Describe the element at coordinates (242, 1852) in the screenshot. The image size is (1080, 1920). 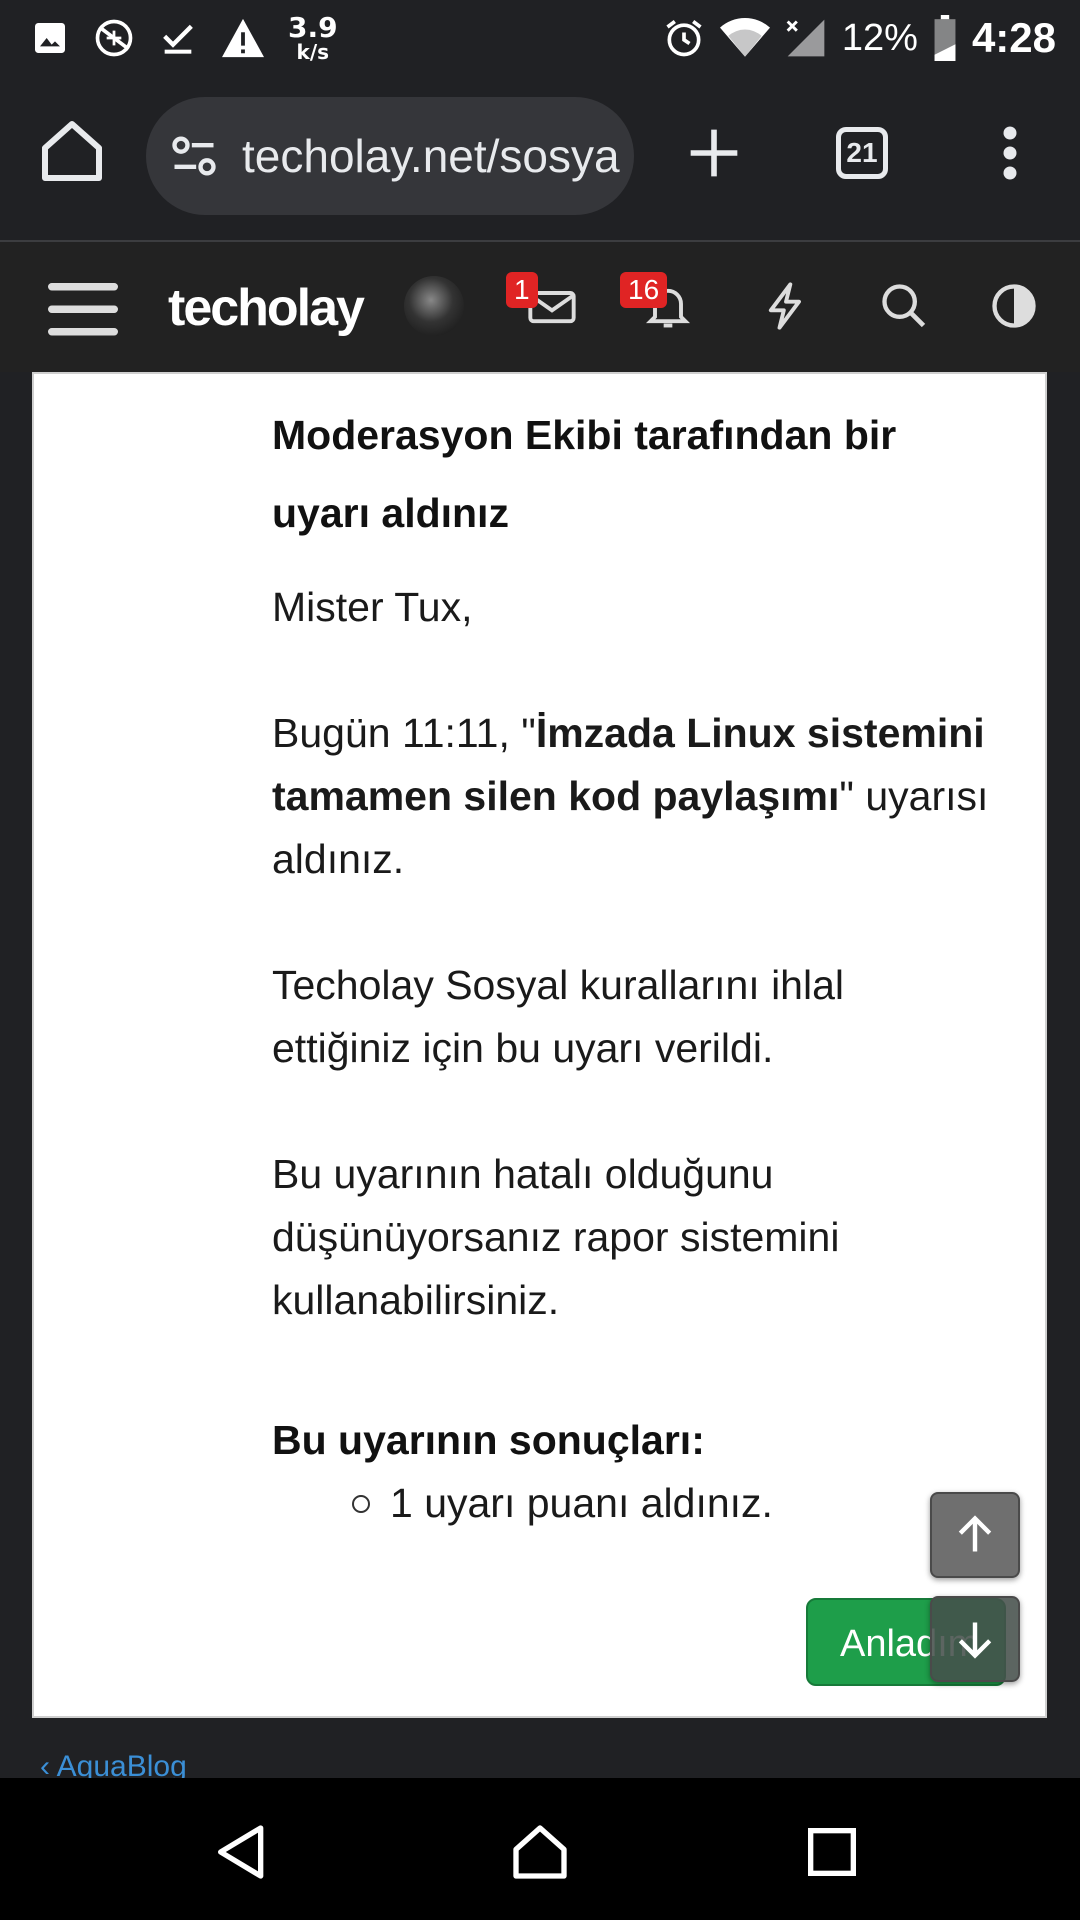
I see `back-icon` at that location.